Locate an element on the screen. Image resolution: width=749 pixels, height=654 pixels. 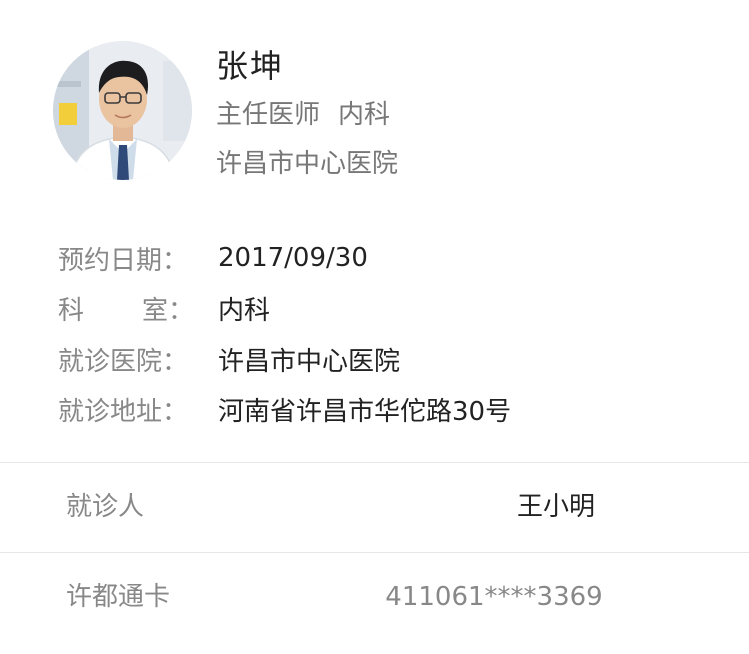
doctor-title-line: 主任医师 内科 is located at coordinates (303, 115).